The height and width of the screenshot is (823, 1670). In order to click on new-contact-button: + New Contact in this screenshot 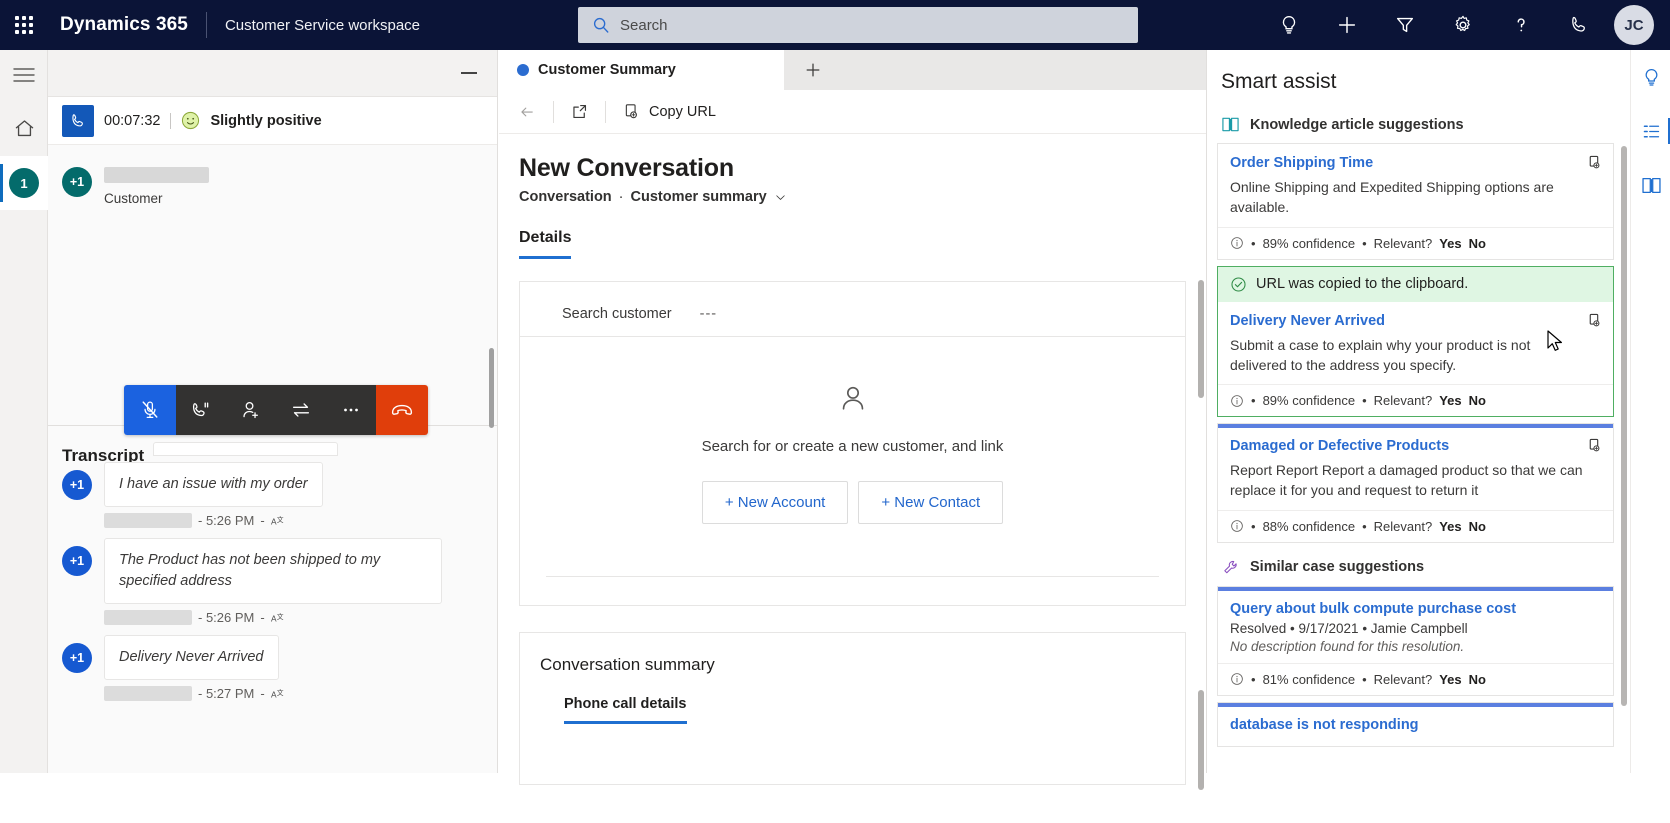, I will do `click(931, 502)`.